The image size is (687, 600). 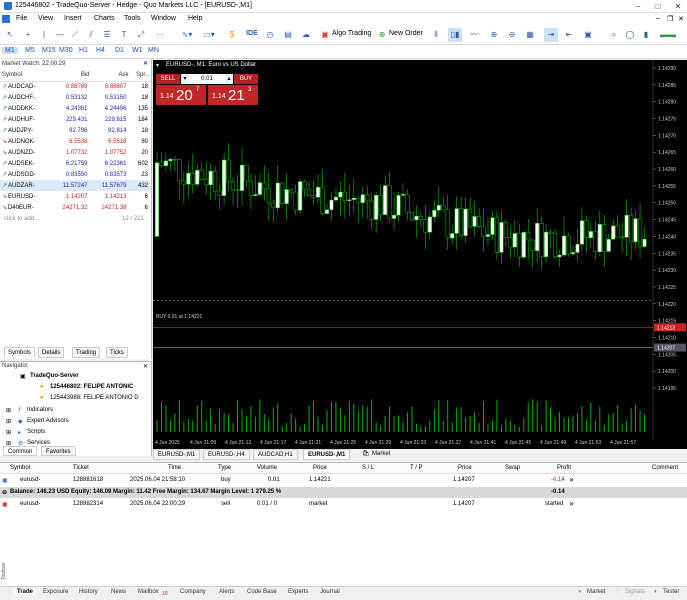 I want to click on buy-price-box: 1.14 21 3, so click(x=233, y=95).